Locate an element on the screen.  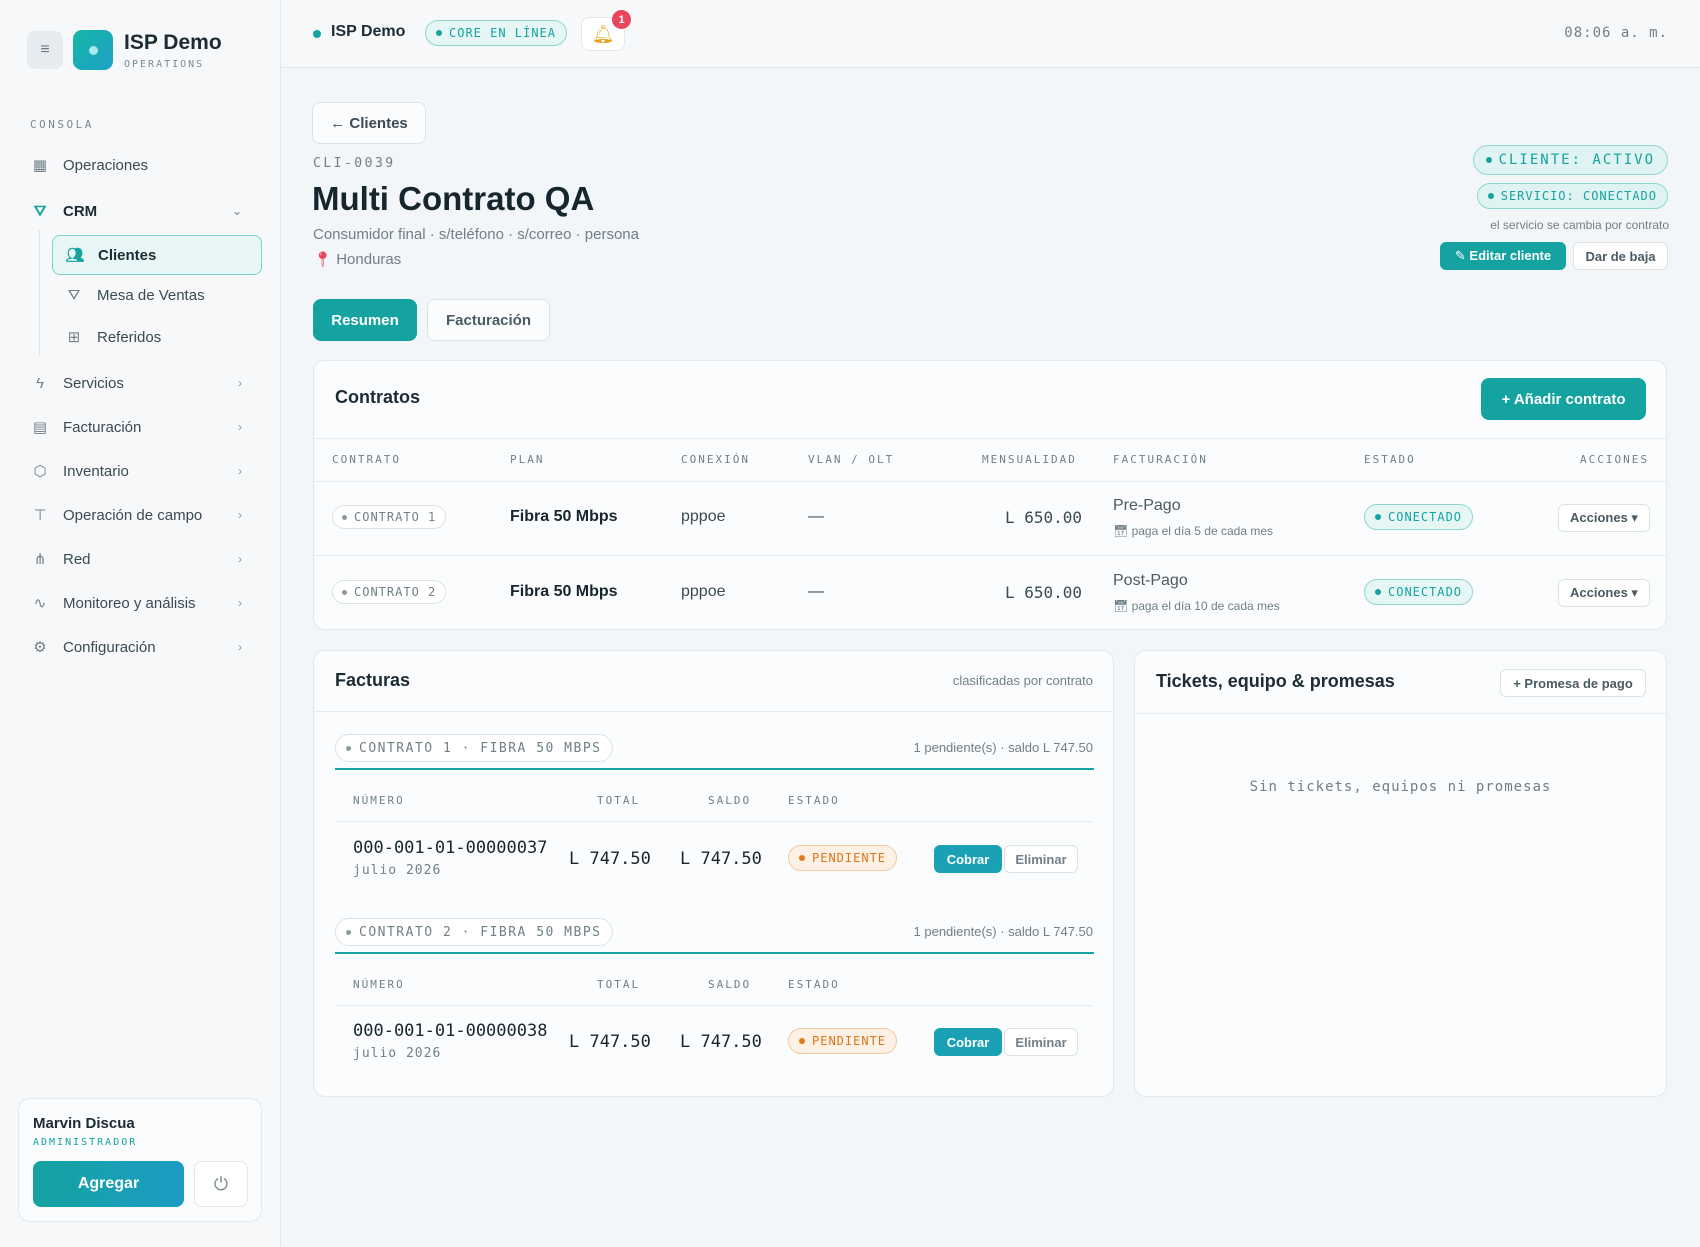
clock: 08:06 a. m. is located at coordinates (1616, 33).